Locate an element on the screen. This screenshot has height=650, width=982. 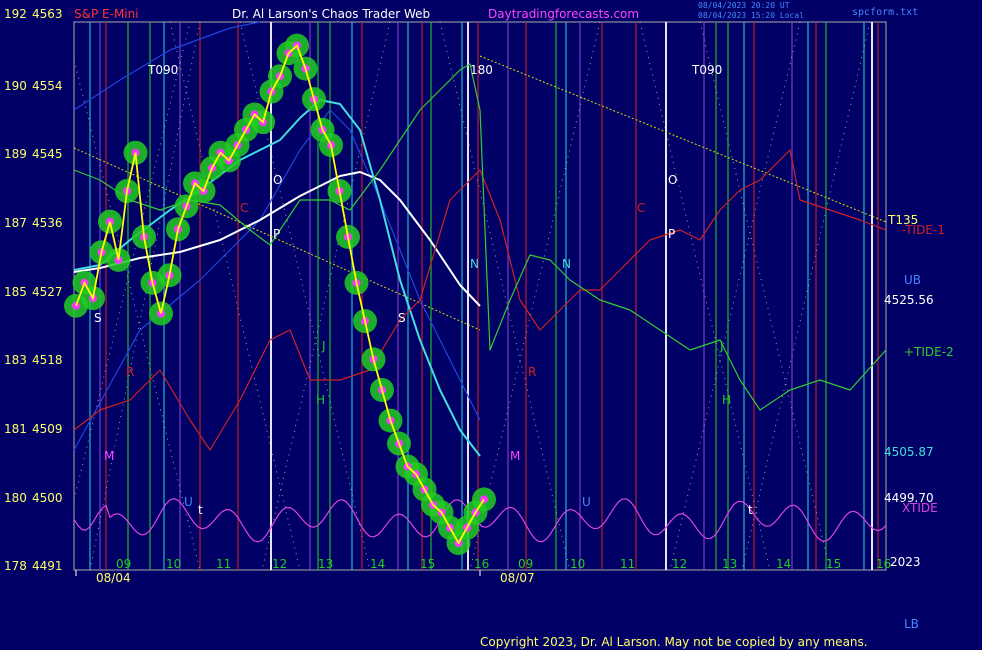
right-label-4: +TIDE-2 is located at coordinates (929, 352).